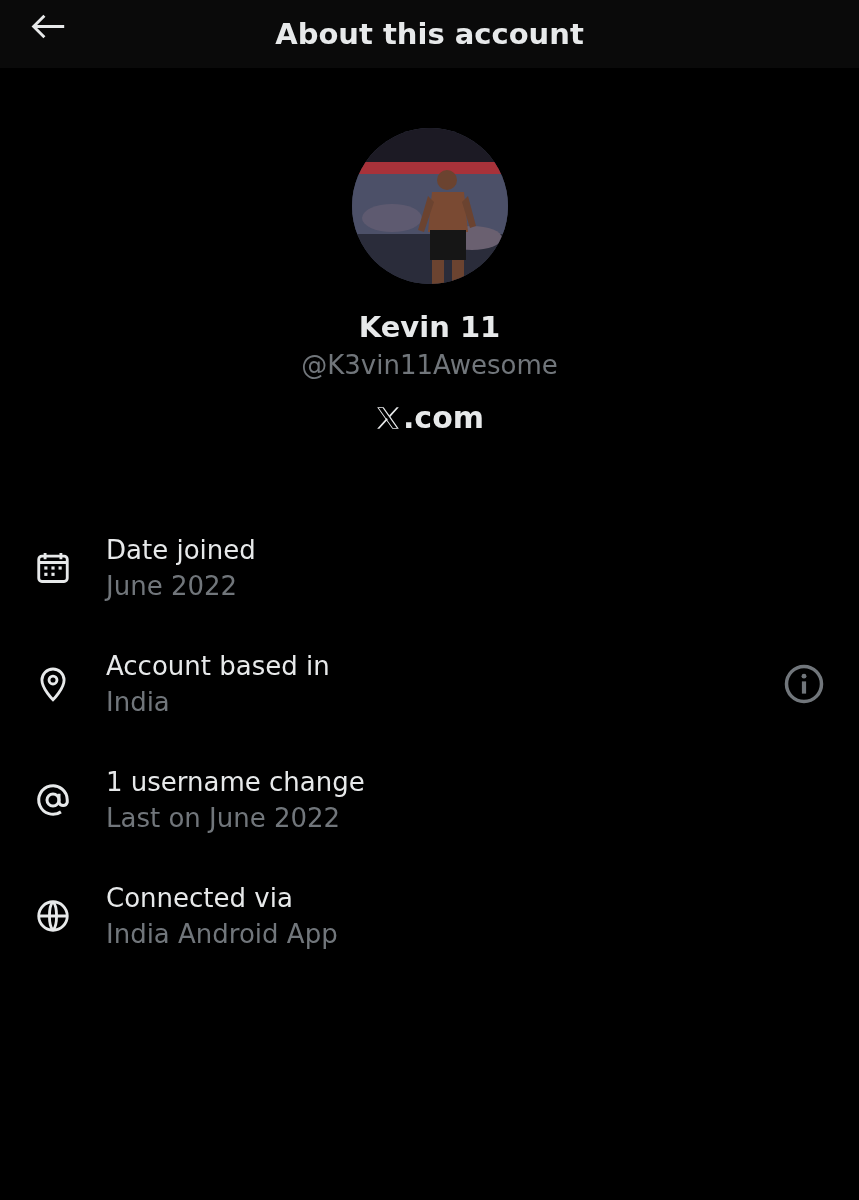 The image size is (859, 1200). Describe the element at coordinates (429, 327) in the screenshot. I see `display-name: Kevin 11` at that location.